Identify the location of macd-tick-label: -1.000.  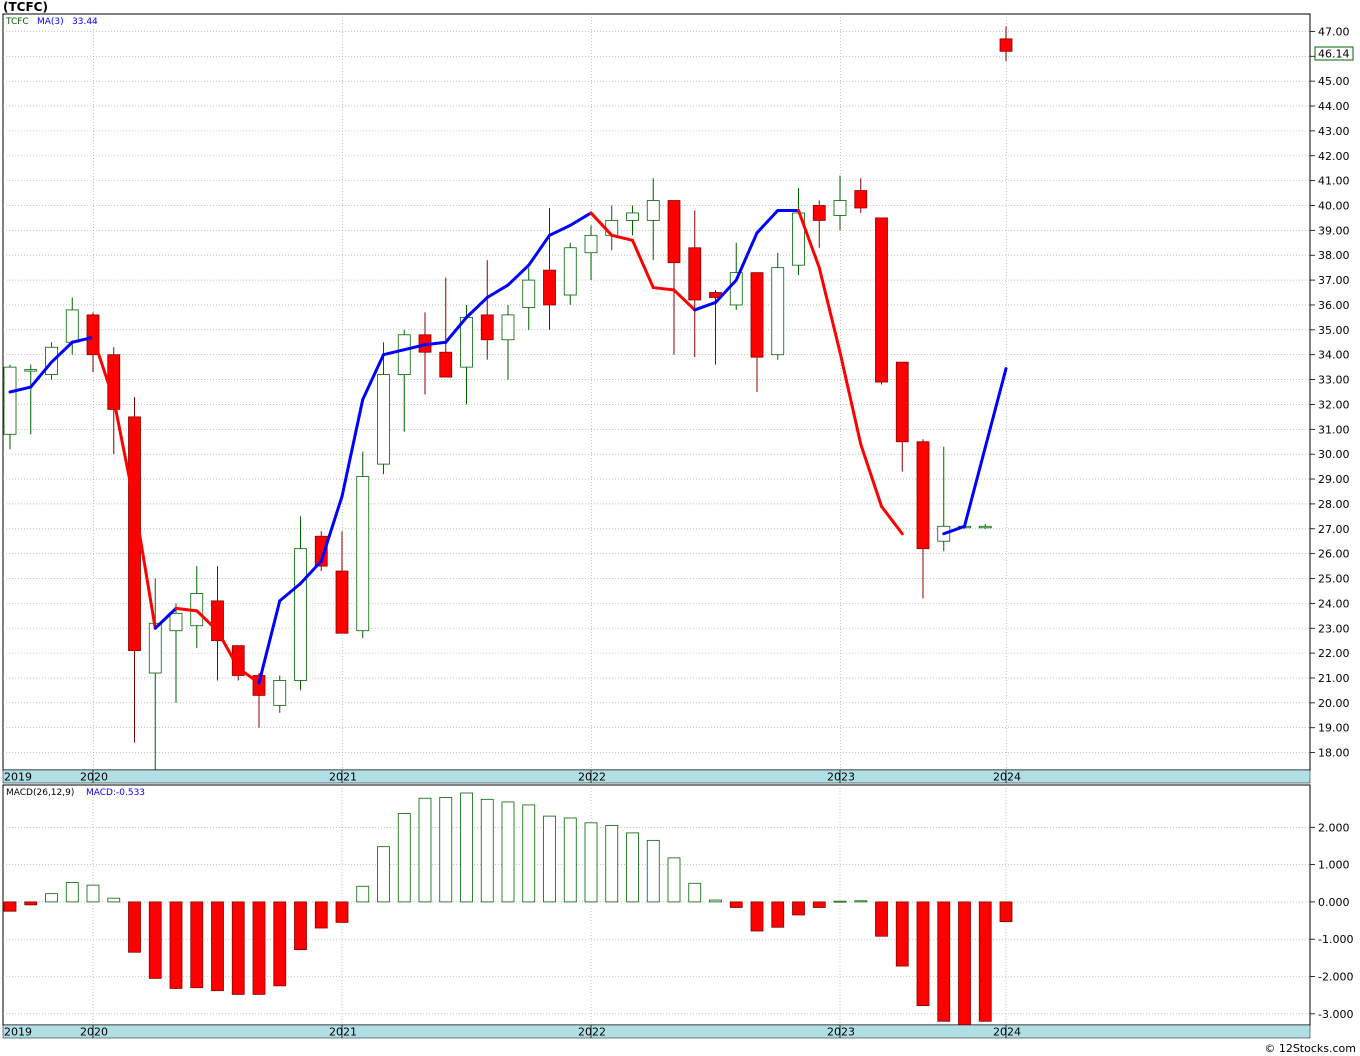
(1335, 939).